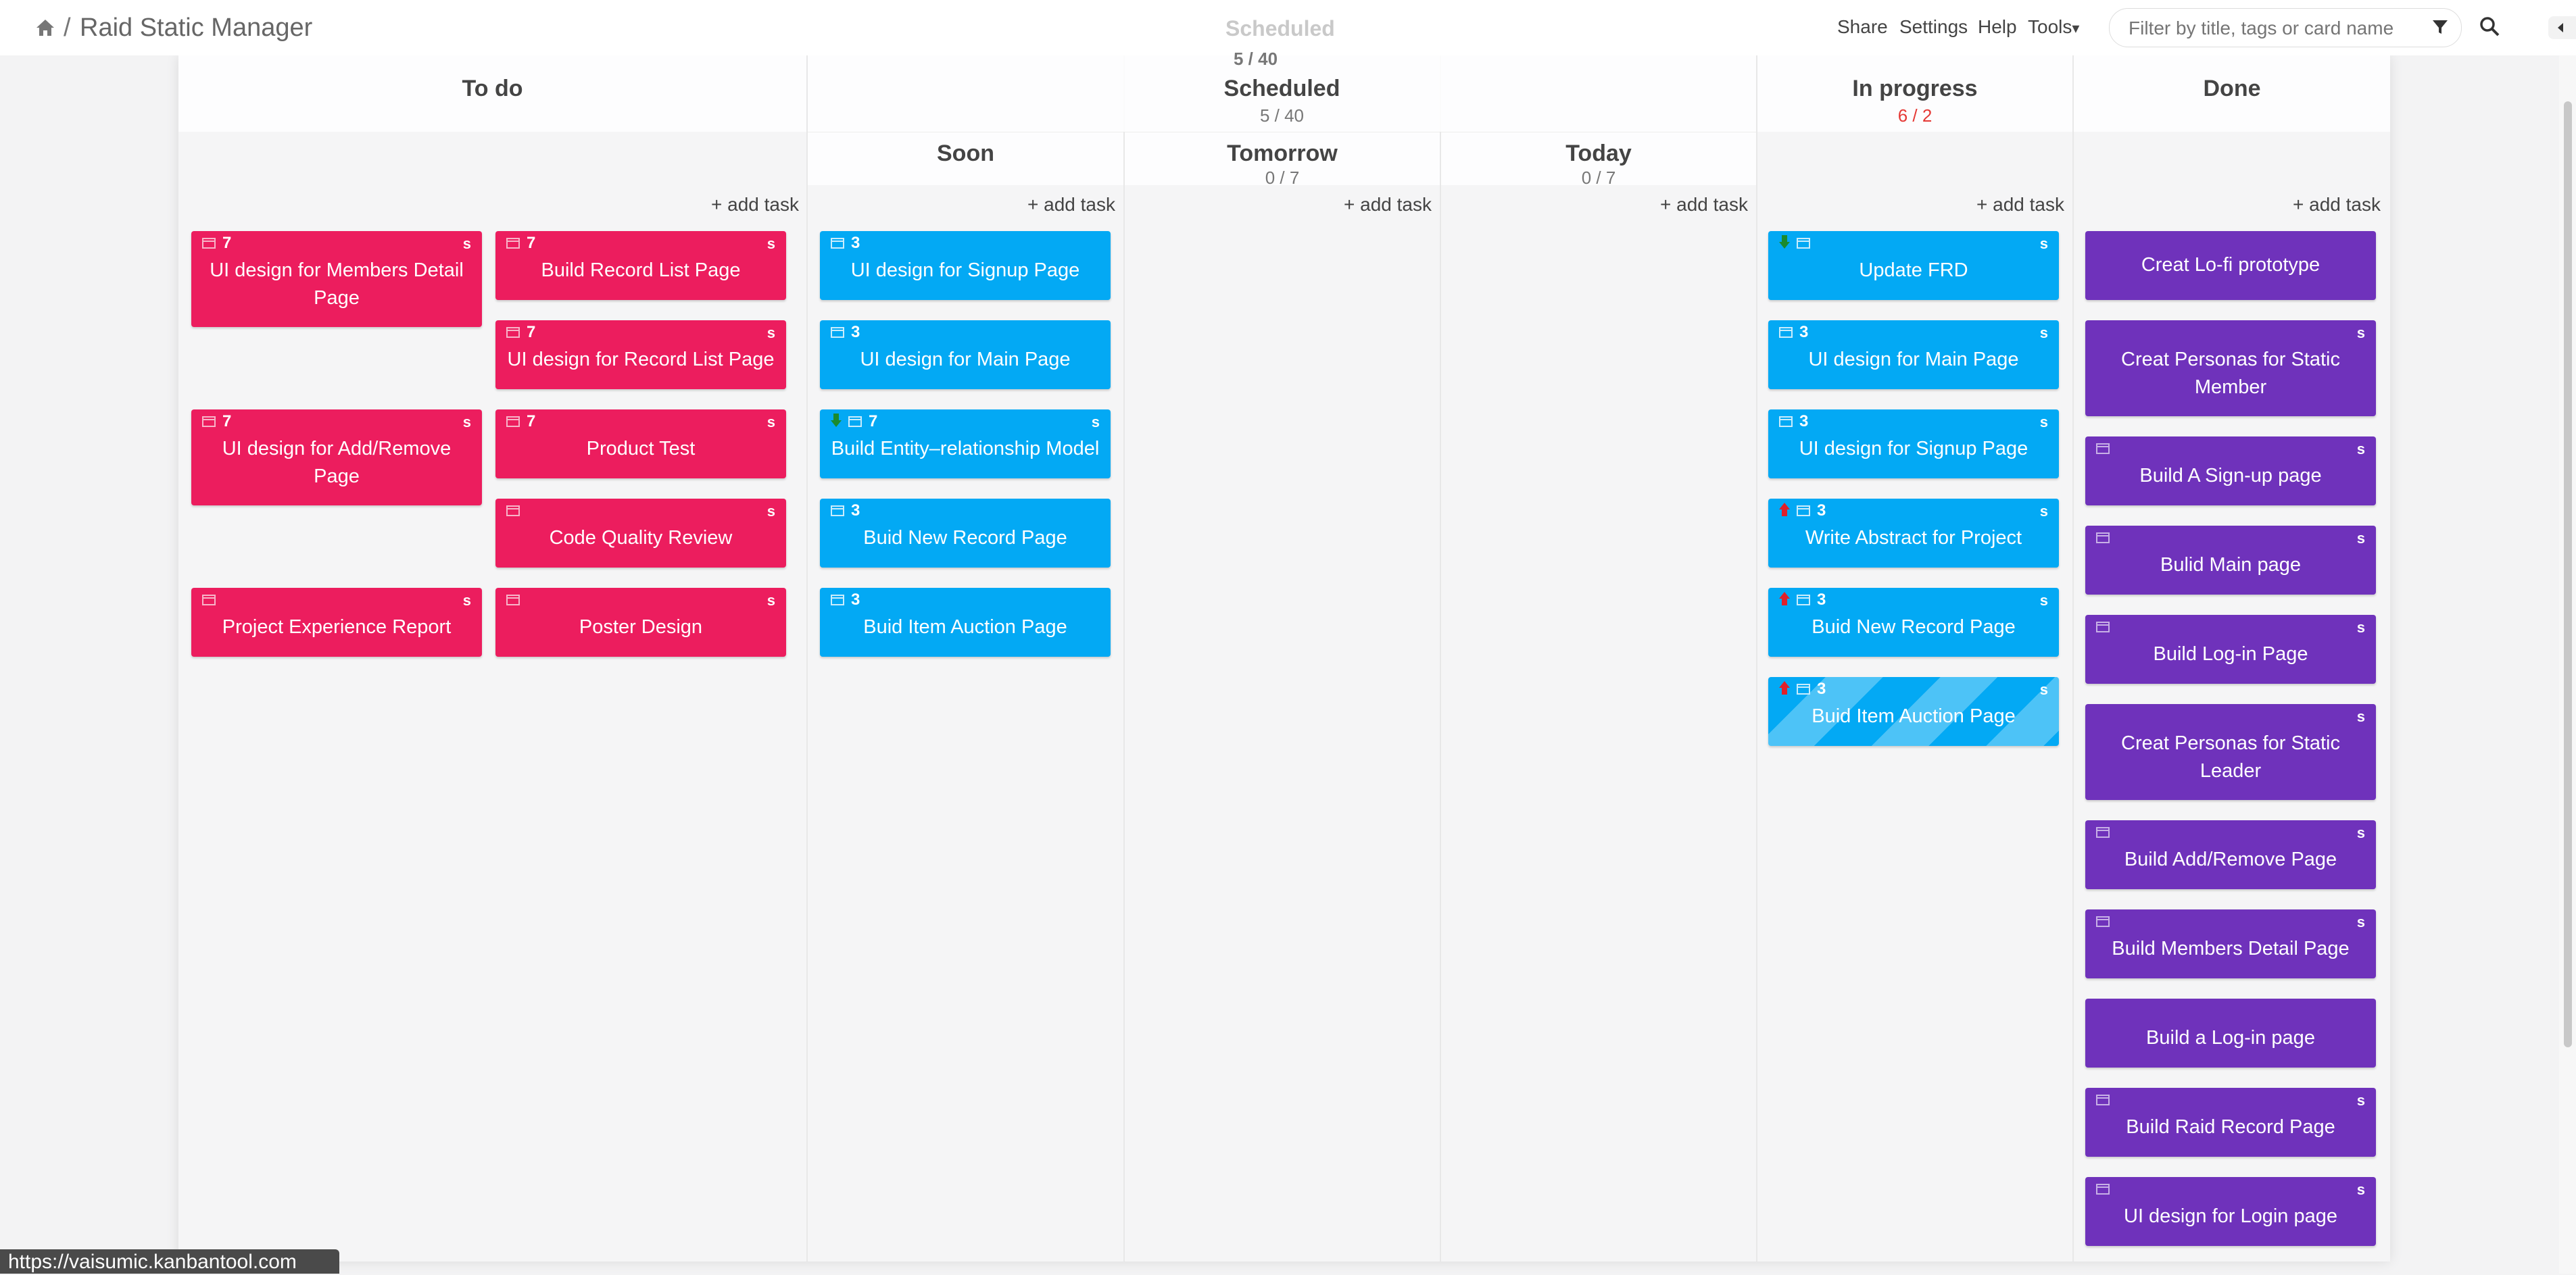  What do you see at coordinates (1281, 88) in the screenshot?
I see `column-title: Scheduled` at bounding box center [1281, 88].